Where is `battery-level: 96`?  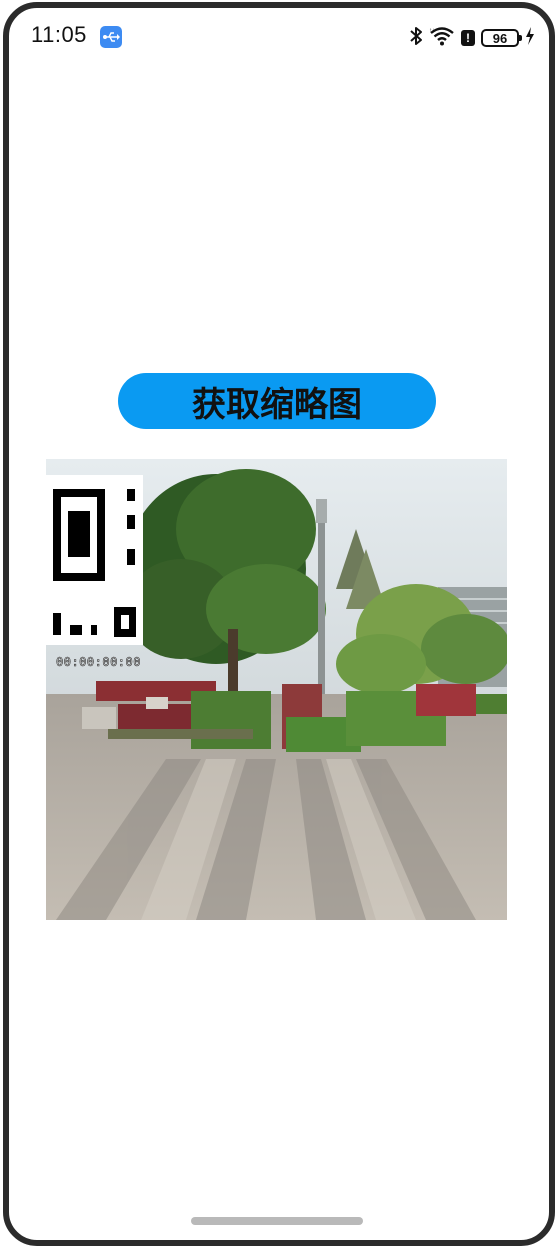 battery-level: 96 is located at coordinates (500, 38).